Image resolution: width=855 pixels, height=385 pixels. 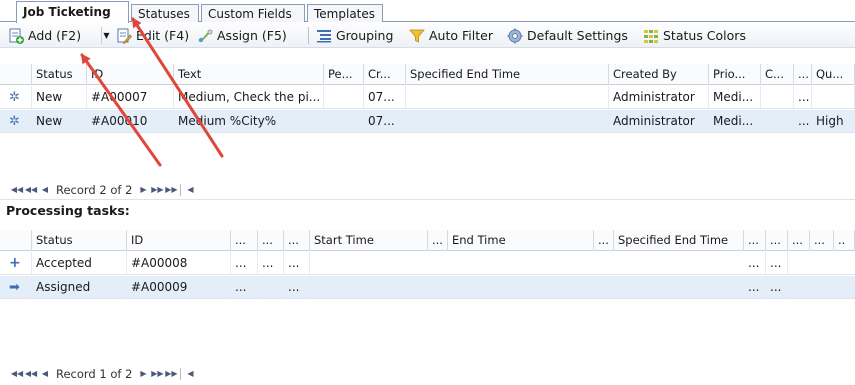 I want to click on column-header-more: .., so click(x=844, y=240).